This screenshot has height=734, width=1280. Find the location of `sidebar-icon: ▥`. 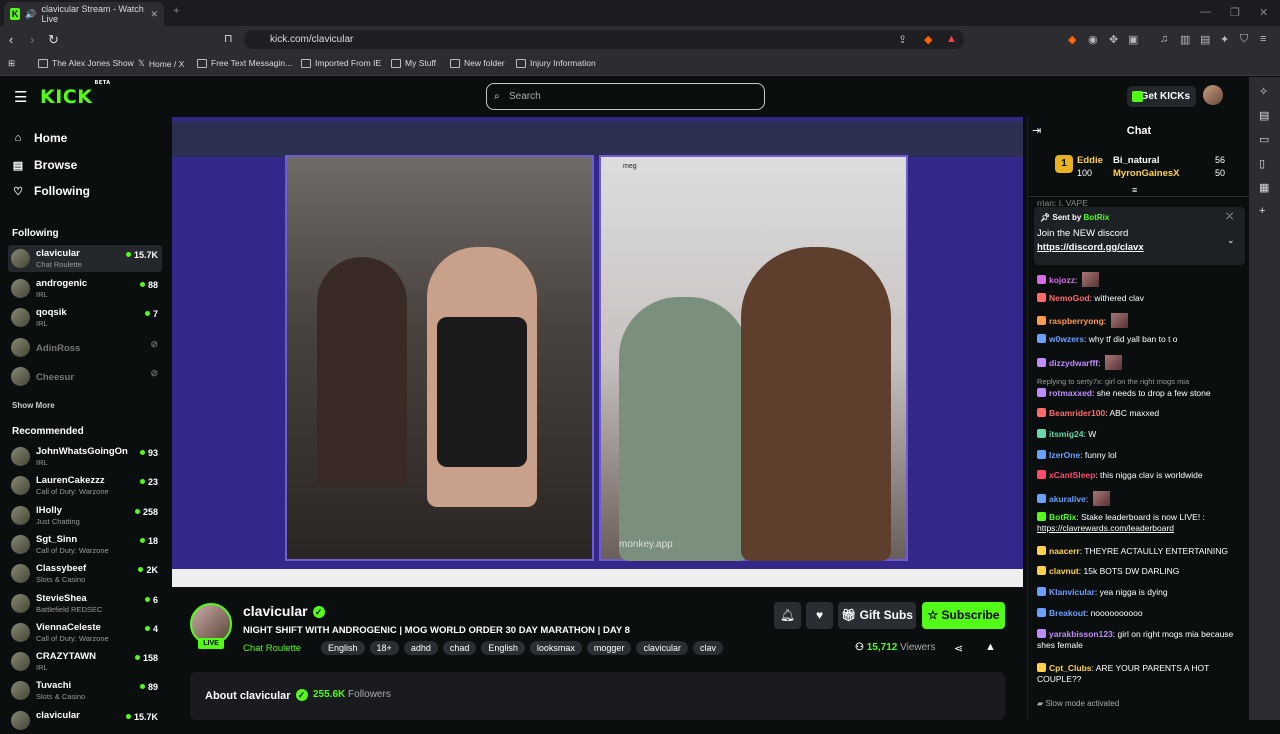

sidebar-icon: ▥ is located at coordinates (1185, 39).